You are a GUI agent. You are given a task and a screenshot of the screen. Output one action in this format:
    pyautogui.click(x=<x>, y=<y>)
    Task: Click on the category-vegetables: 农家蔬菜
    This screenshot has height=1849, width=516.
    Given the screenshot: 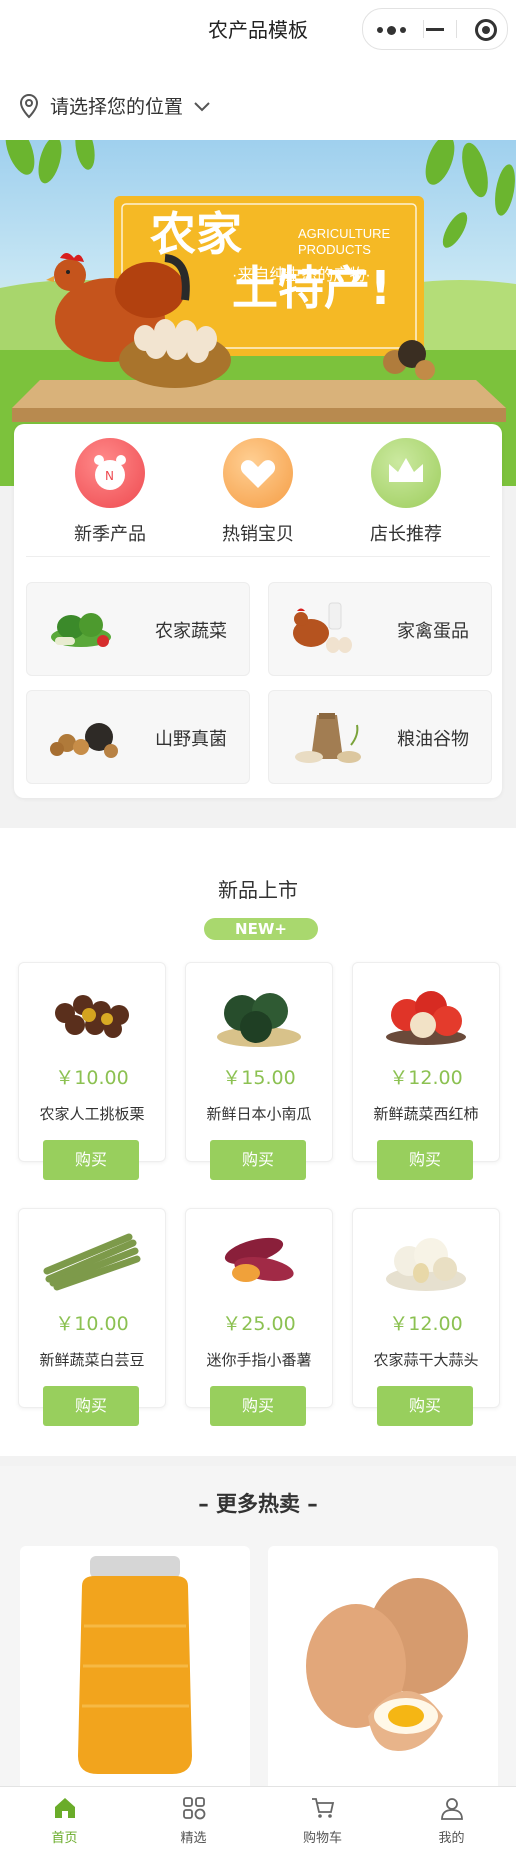 What is the action you would take?
    pyautogui.click(x=138, y=629)
    